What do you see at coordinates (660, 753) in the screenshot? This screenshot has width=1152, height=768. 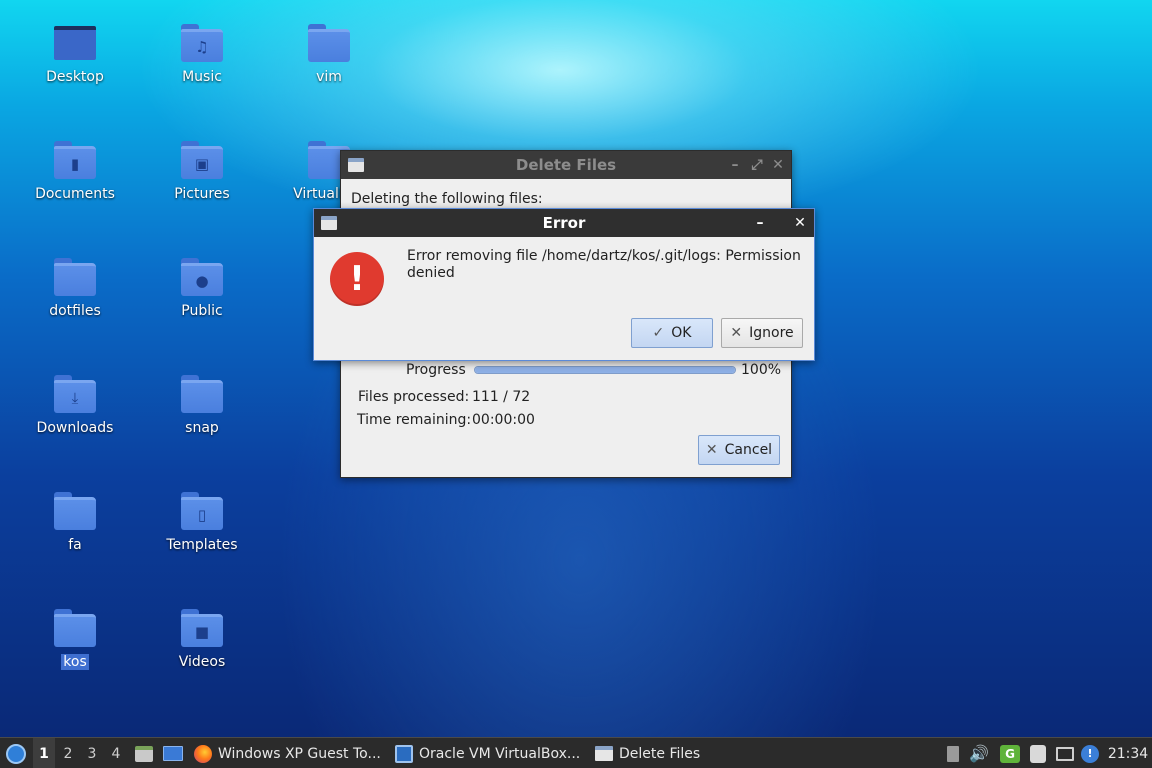 I see `task-label: Delete Files` at bounding box center [660, 753].